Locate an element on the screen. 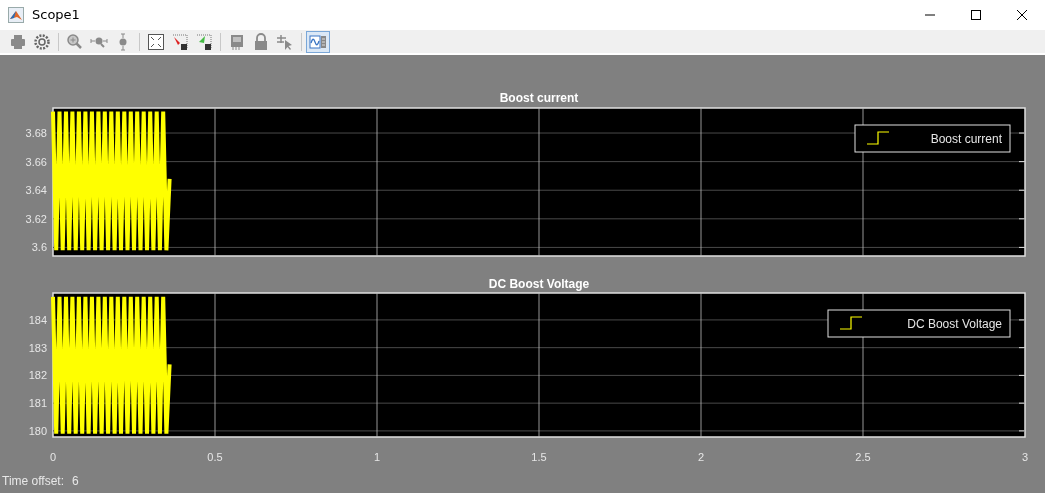 Image resolution: width=1045 pixels, height=495 pixels. zoom-in-icon is located at coordinates (75, 41).